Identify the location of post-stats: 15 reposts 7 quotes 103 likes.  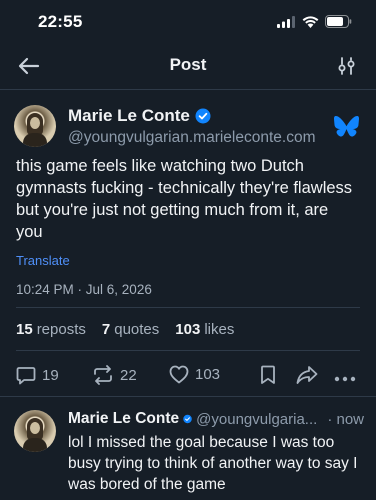
(125, 329).